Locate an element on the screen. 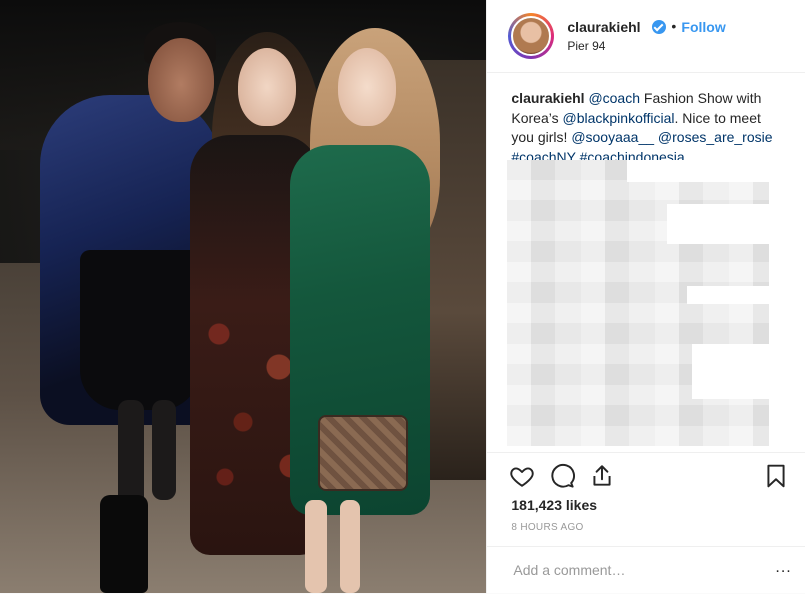 The height and width of the screenshot is (594, 805). handbag is located at coordinates (363, 453).